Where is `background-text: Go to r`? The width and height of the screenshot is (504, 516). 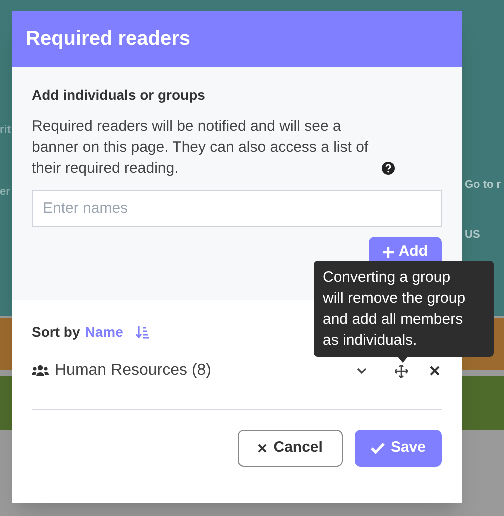 background-text: Go to r is located at coordinates (483, 185).